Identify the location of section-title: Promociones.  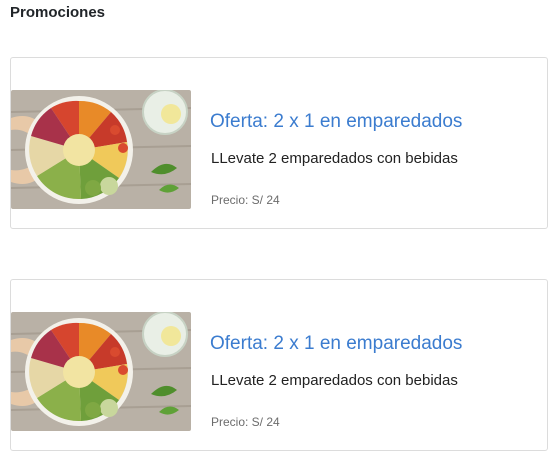
(58, 12).